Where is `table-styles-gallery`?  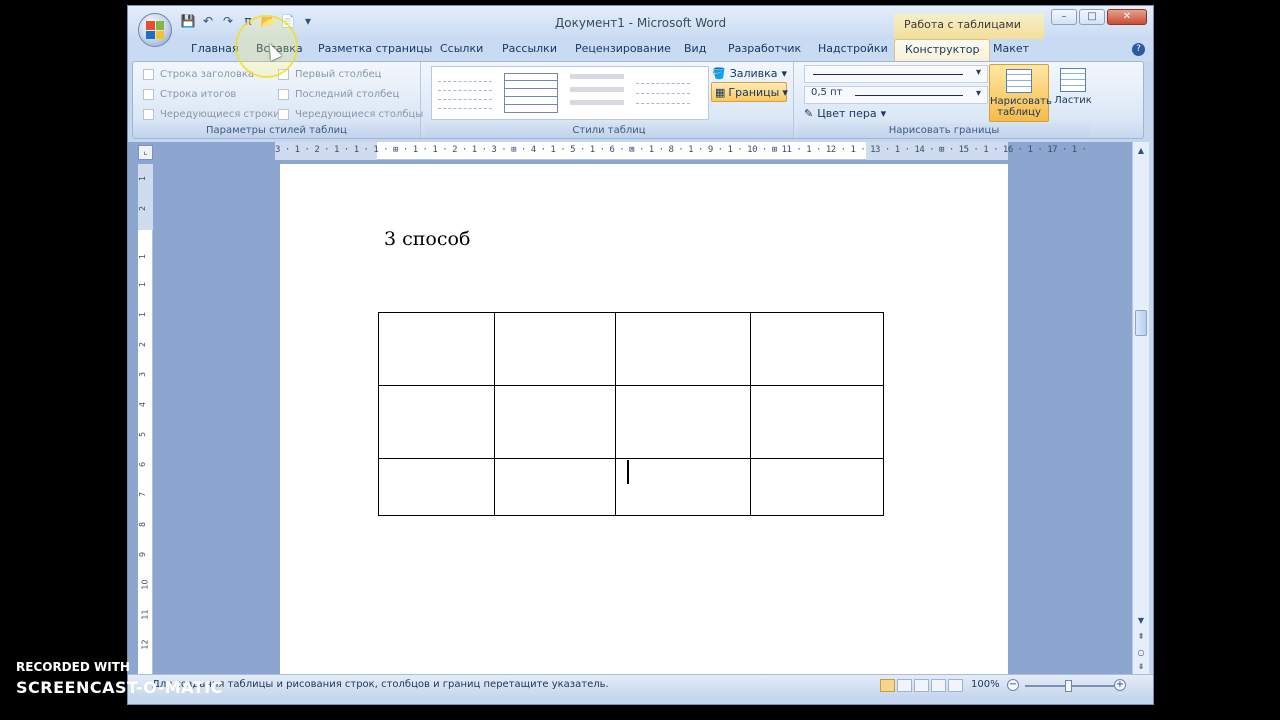 table-styles-gallery is located at coordinates (570, 93).